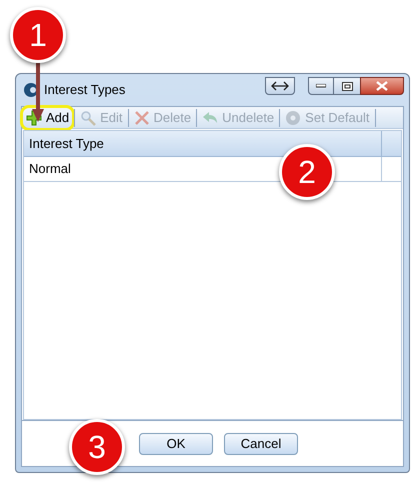 Image resolution: width=418 pixels, height=486 pixels. What do you see at coordinates (176, 443) in the screenshot?
I see `dialog-button: OK` at bounding box center [176, 443].